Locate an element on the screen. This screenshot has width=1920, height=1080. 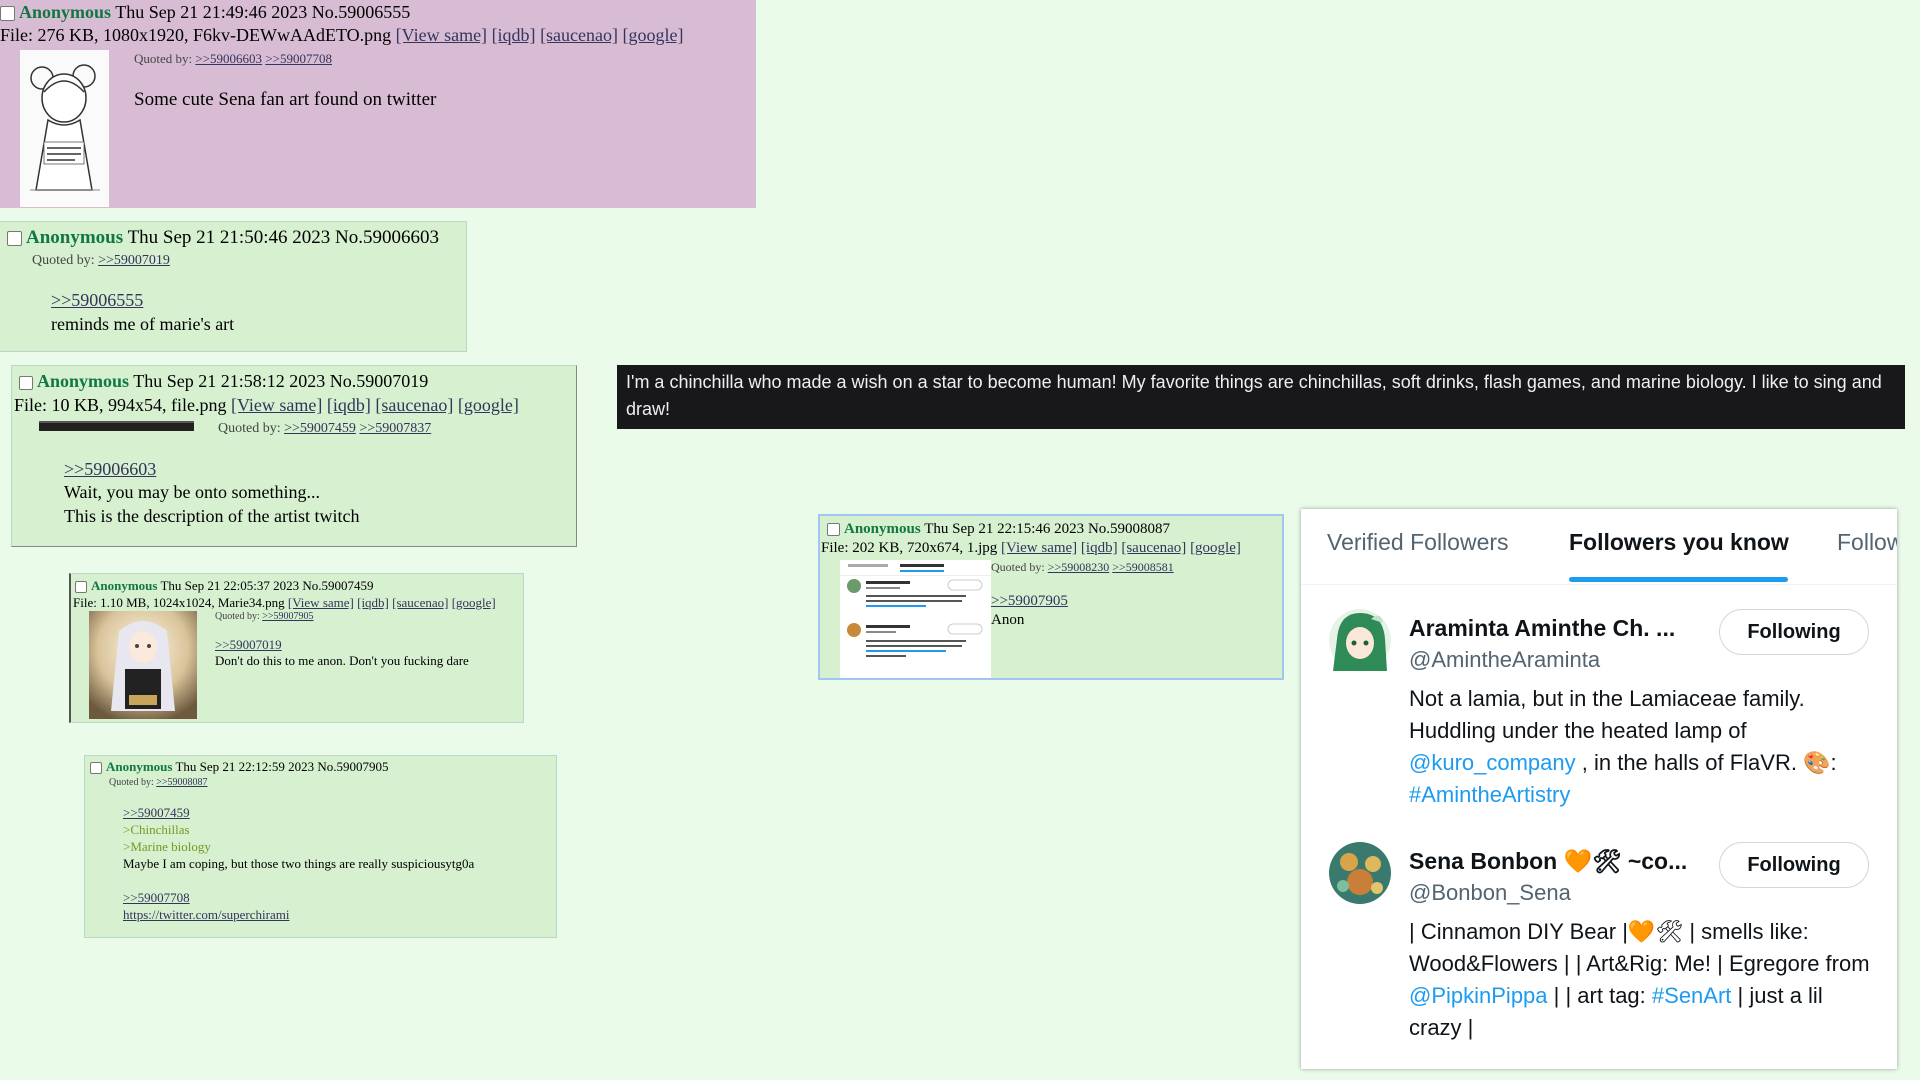
tab-verified-followers: Verified Followers is located at coordinates (1418, 542).